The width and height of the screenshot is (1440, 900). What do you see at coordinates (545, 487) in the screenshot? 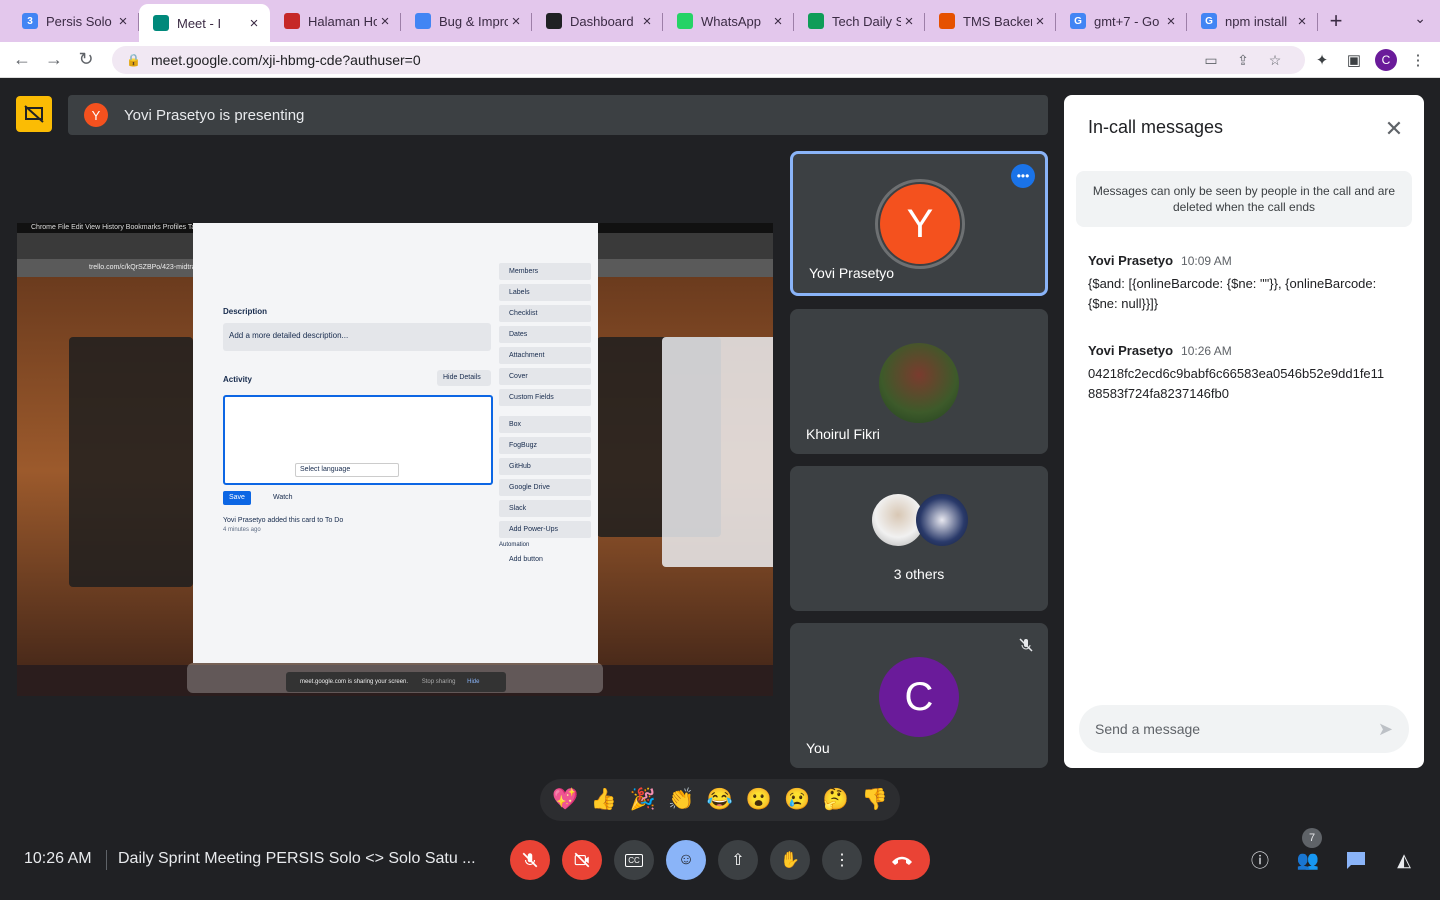
I see `powerup-item: Google Drive` at bounding box center [545, 487].